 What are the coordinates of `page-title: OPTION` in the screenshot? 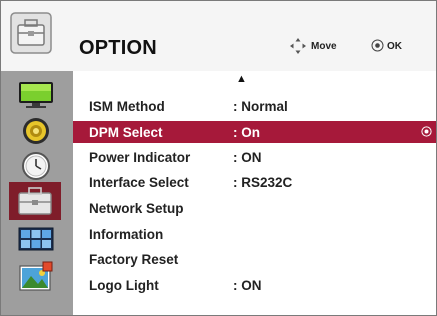 It's located at (118, 48).